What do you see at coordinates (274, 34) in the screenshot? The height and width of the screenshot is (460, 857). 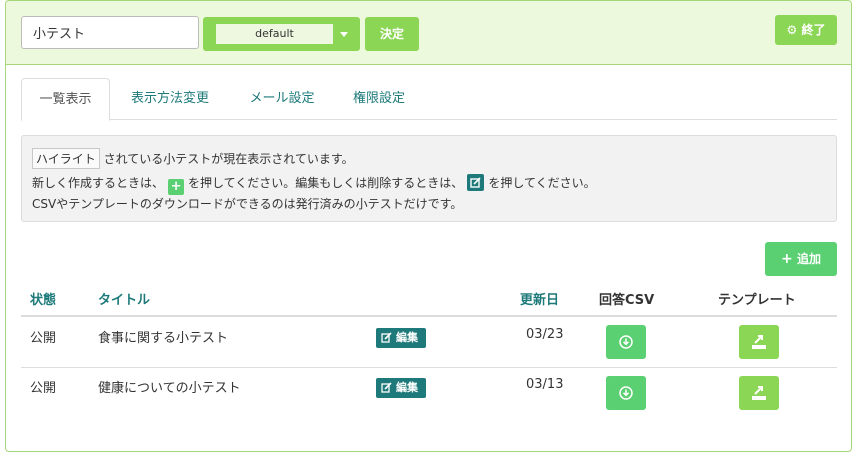 I see `config-select-value: default` at bounding box center [274, 34].